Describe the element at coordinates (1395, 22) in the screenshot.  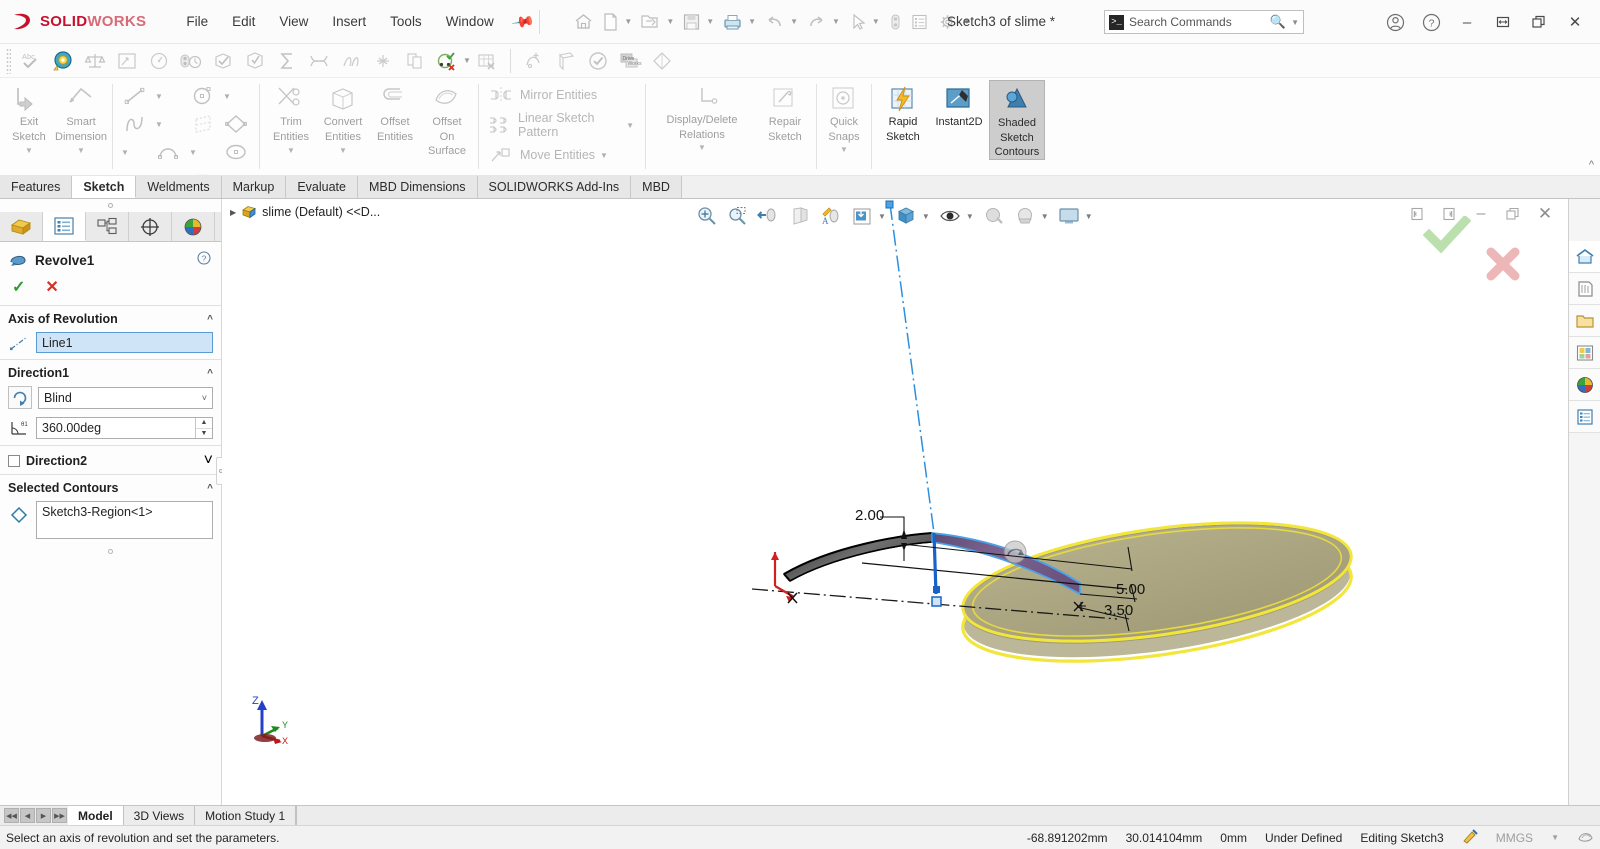
I see `account-icon` at that location.